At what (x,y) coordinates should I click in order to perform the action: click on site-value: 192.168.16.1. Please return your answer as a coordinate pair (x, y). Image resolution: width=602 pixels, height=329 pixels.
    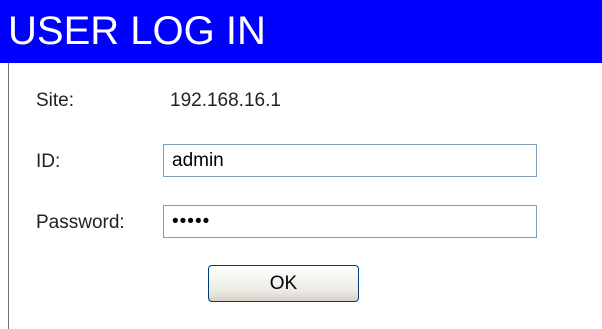
    Looking at the image, I should click on (225, 100).